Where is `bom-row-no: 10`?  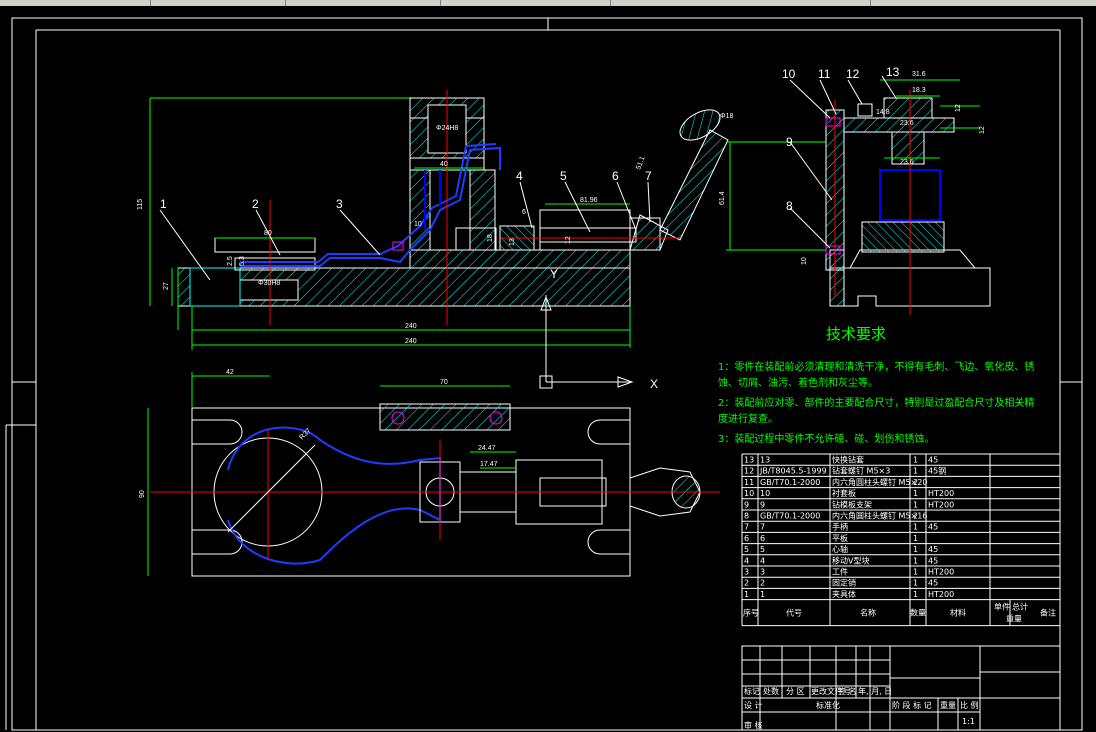
bom-row-no: 10 is located at coordinates (749, 493).